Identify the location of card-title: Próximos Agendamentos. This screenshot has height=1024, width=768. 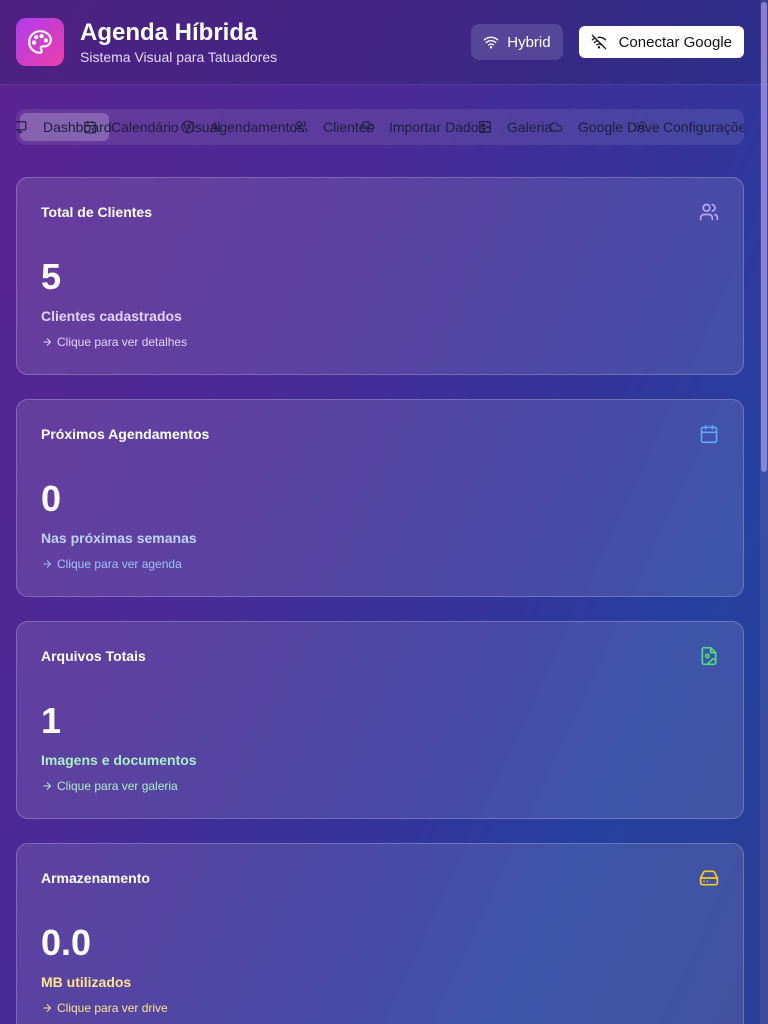
(125, 434).